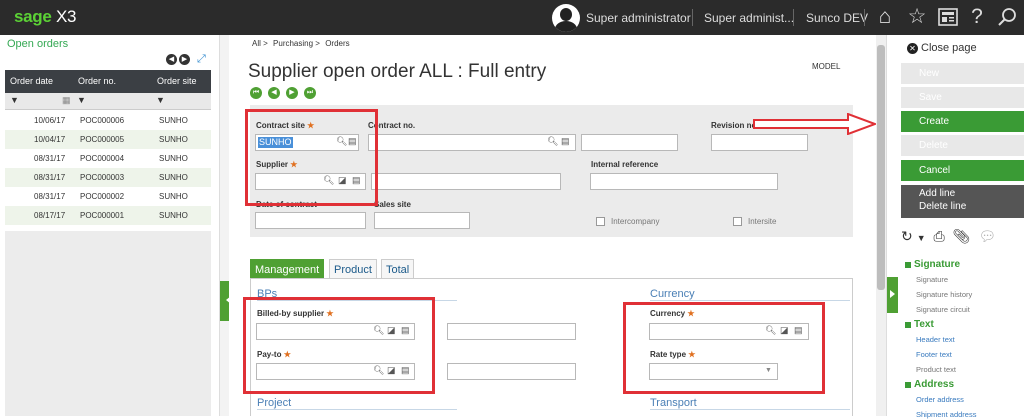 This screenshot has height=419, width=1024. What do you see at coordinates (932, 279) in the screenshot?
I see `menu-item-signature: Signature` at bounding box center [932, 279].